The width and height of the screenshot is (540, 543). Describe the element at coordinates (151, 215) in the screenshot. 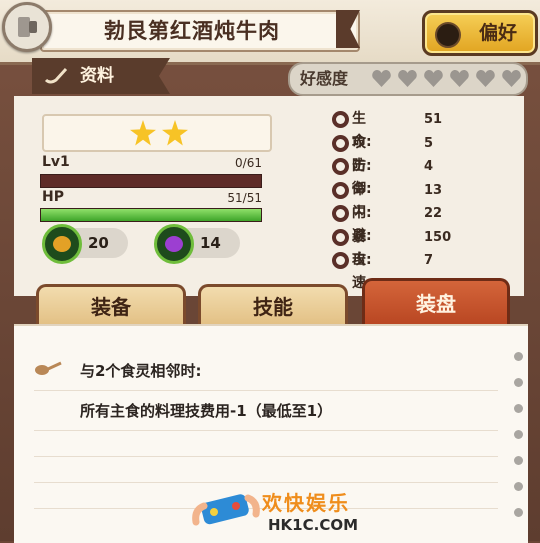

I see `hp-bar` at that location.